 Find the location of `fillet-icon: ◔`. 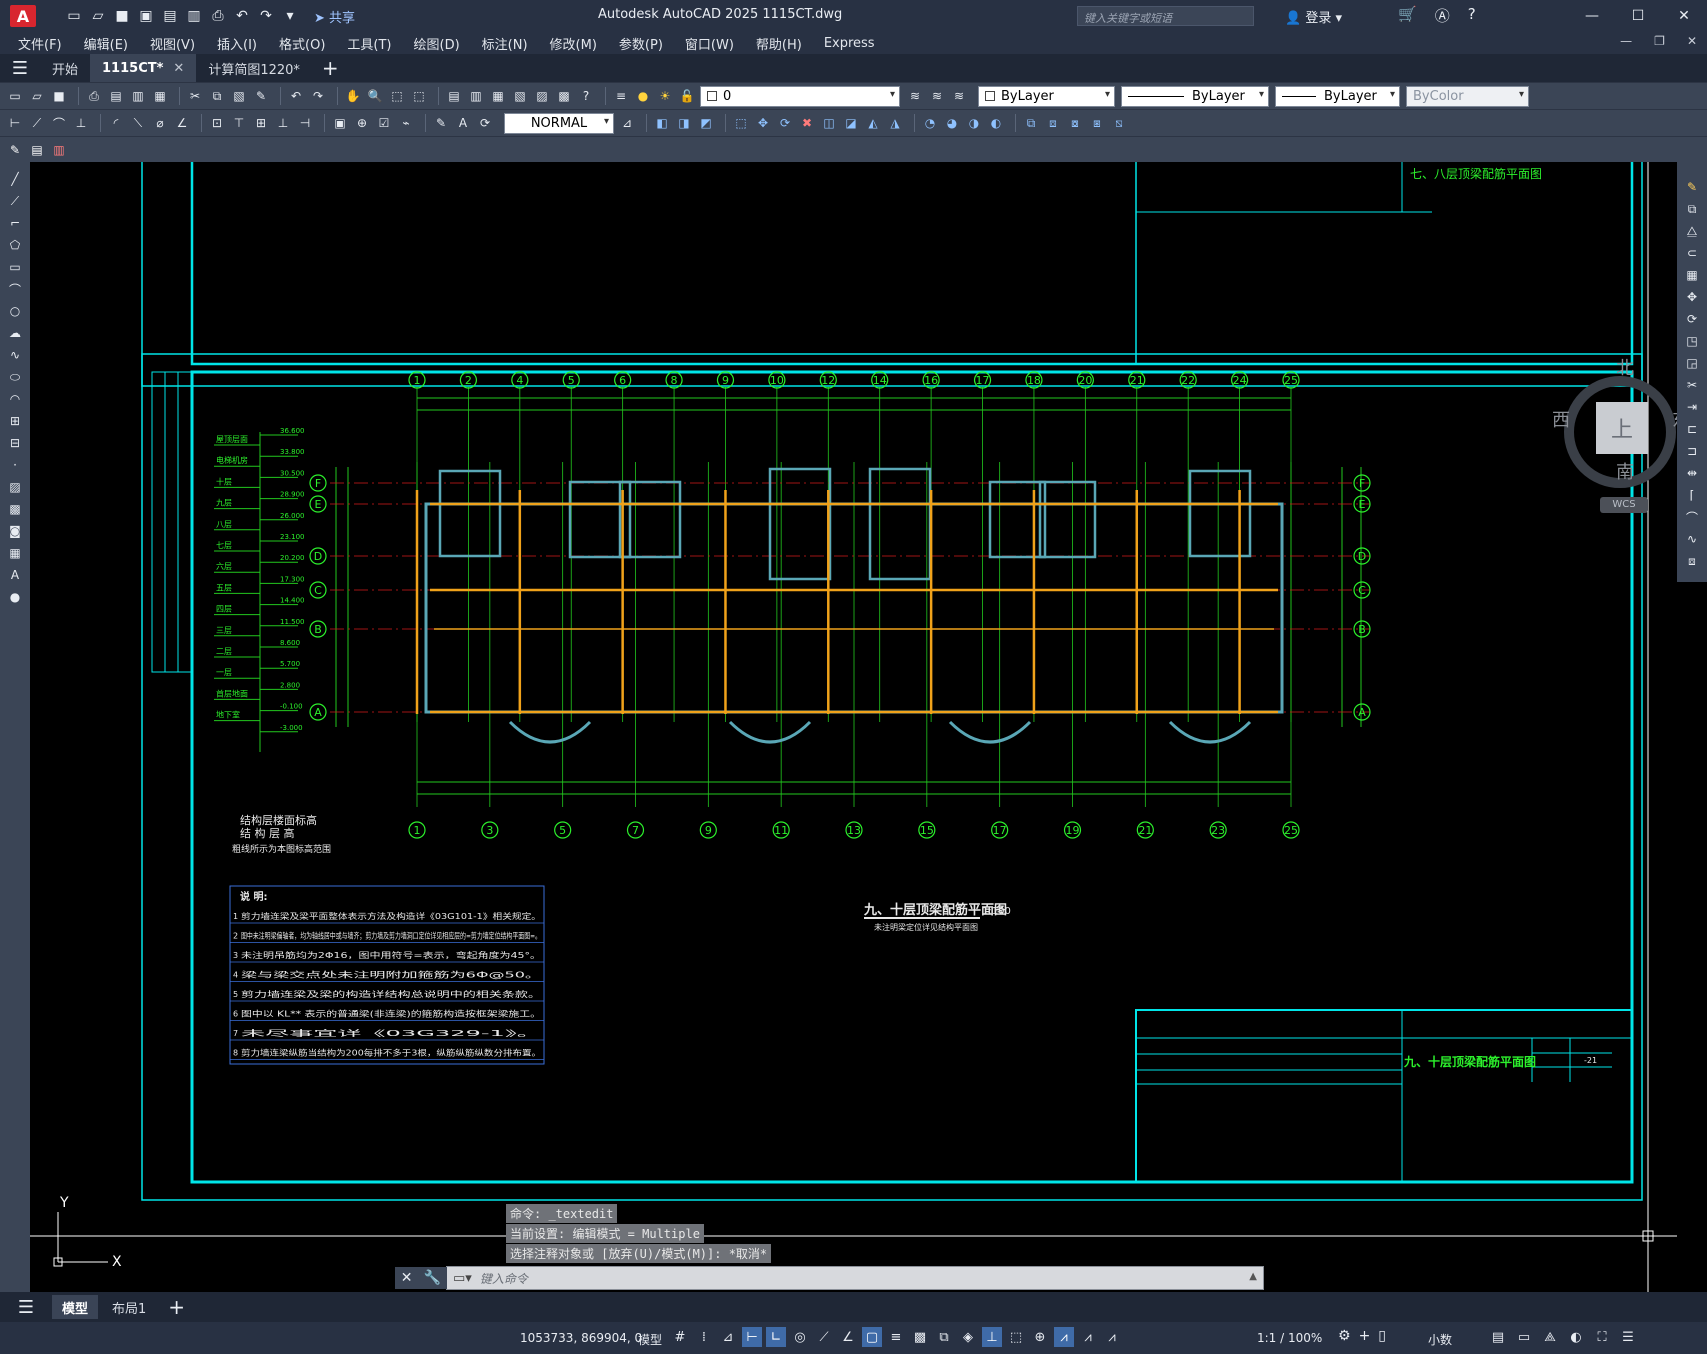

fillet-icon: ◔ is located at coordinates (930, 123).